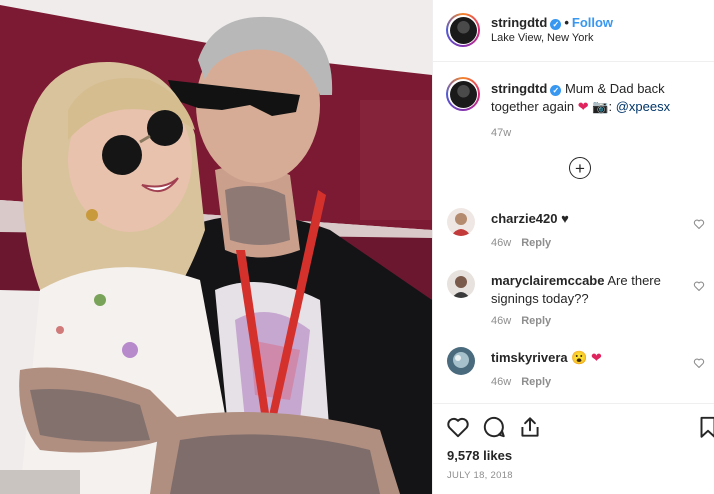 The height and width of the screenshot is (494, 714). Describe the element at coordinates (704, 427) in the screenshot. I see `bookmark-icon` at that location.